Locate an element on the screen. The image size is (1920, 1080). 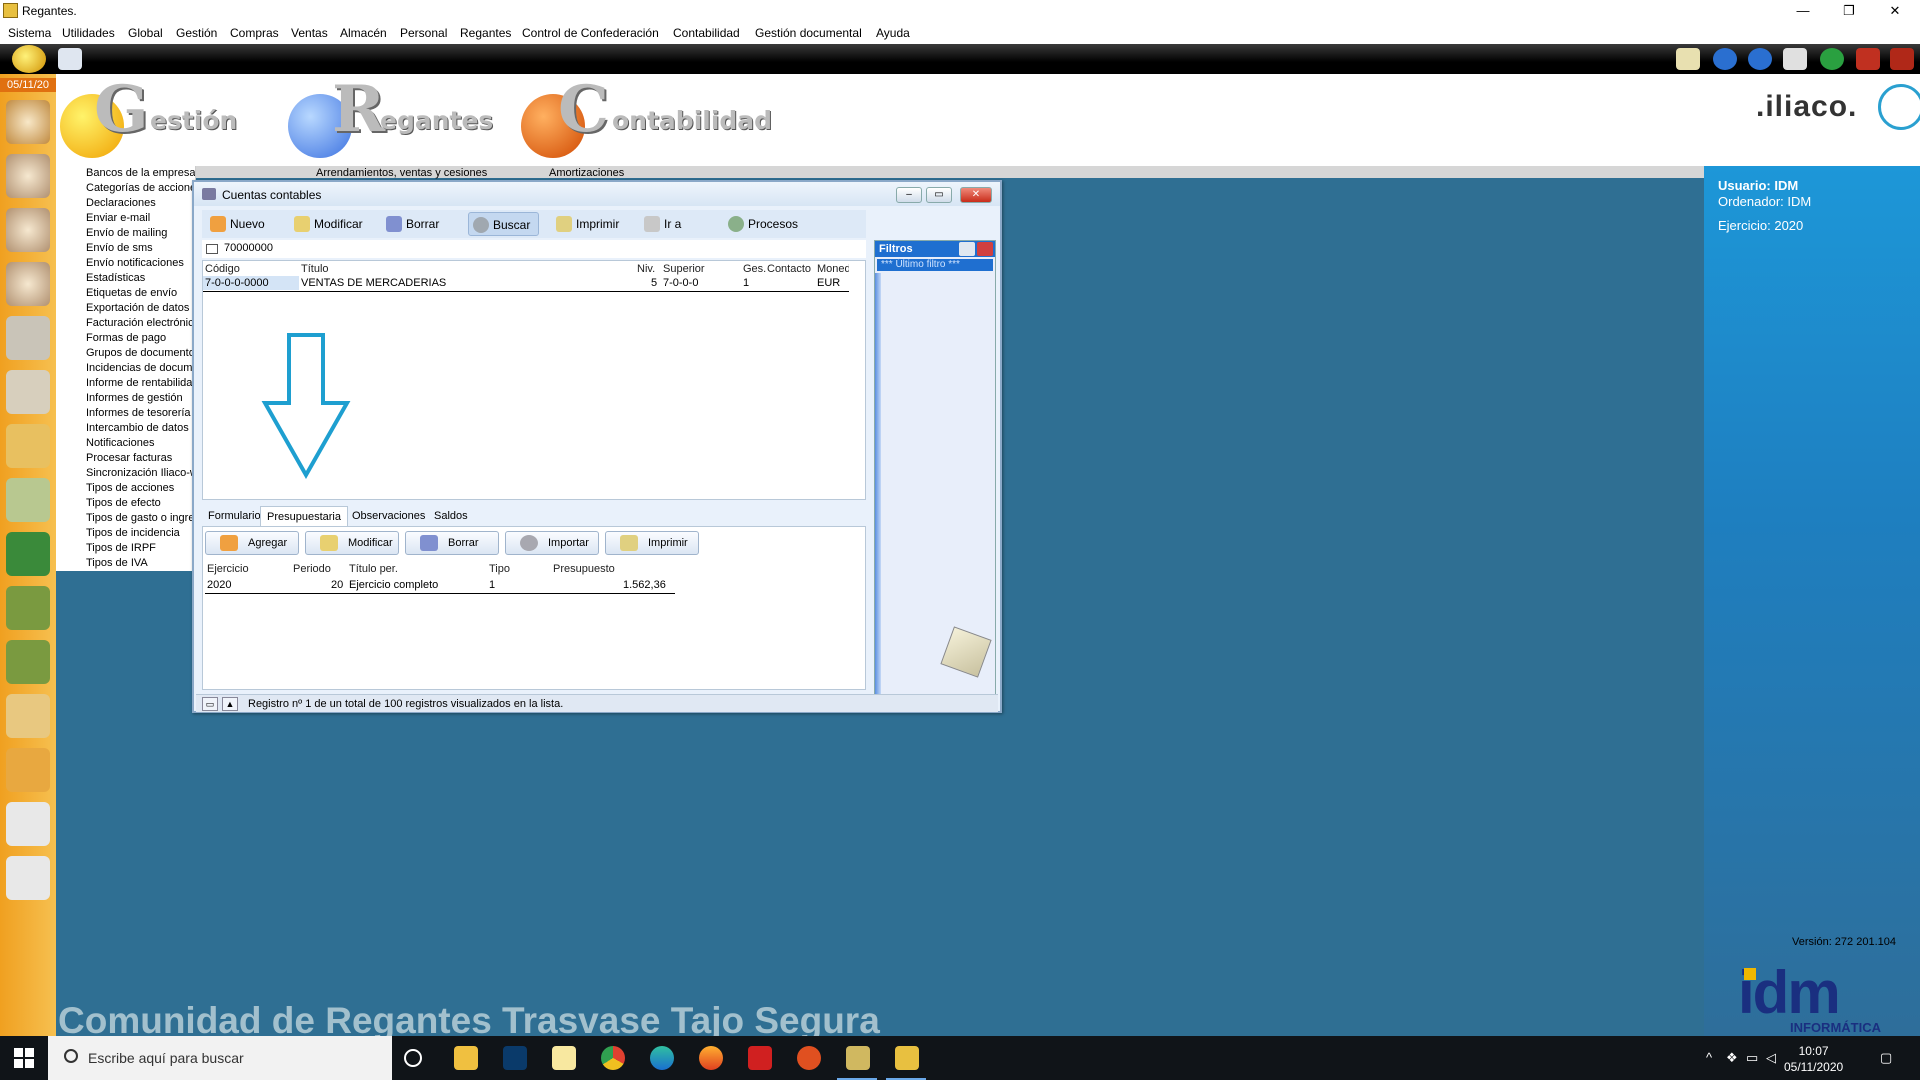
menu-almacen: Almacén is located at coordinates (363, 33).